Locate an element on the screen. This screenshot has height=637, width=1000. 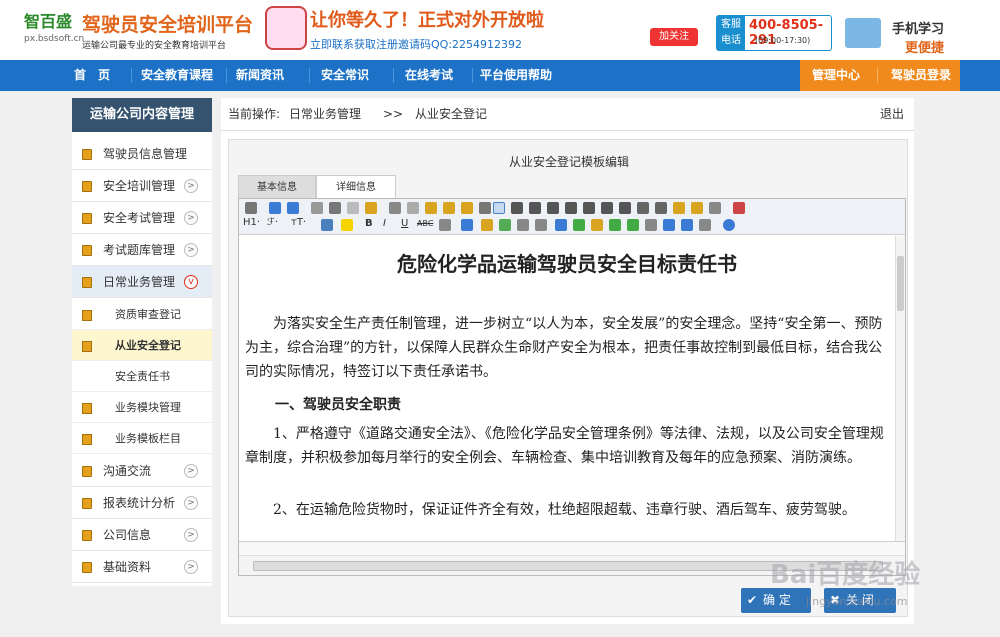
tab-basic-info: 基本信息 is located at coordinates (277, 186).